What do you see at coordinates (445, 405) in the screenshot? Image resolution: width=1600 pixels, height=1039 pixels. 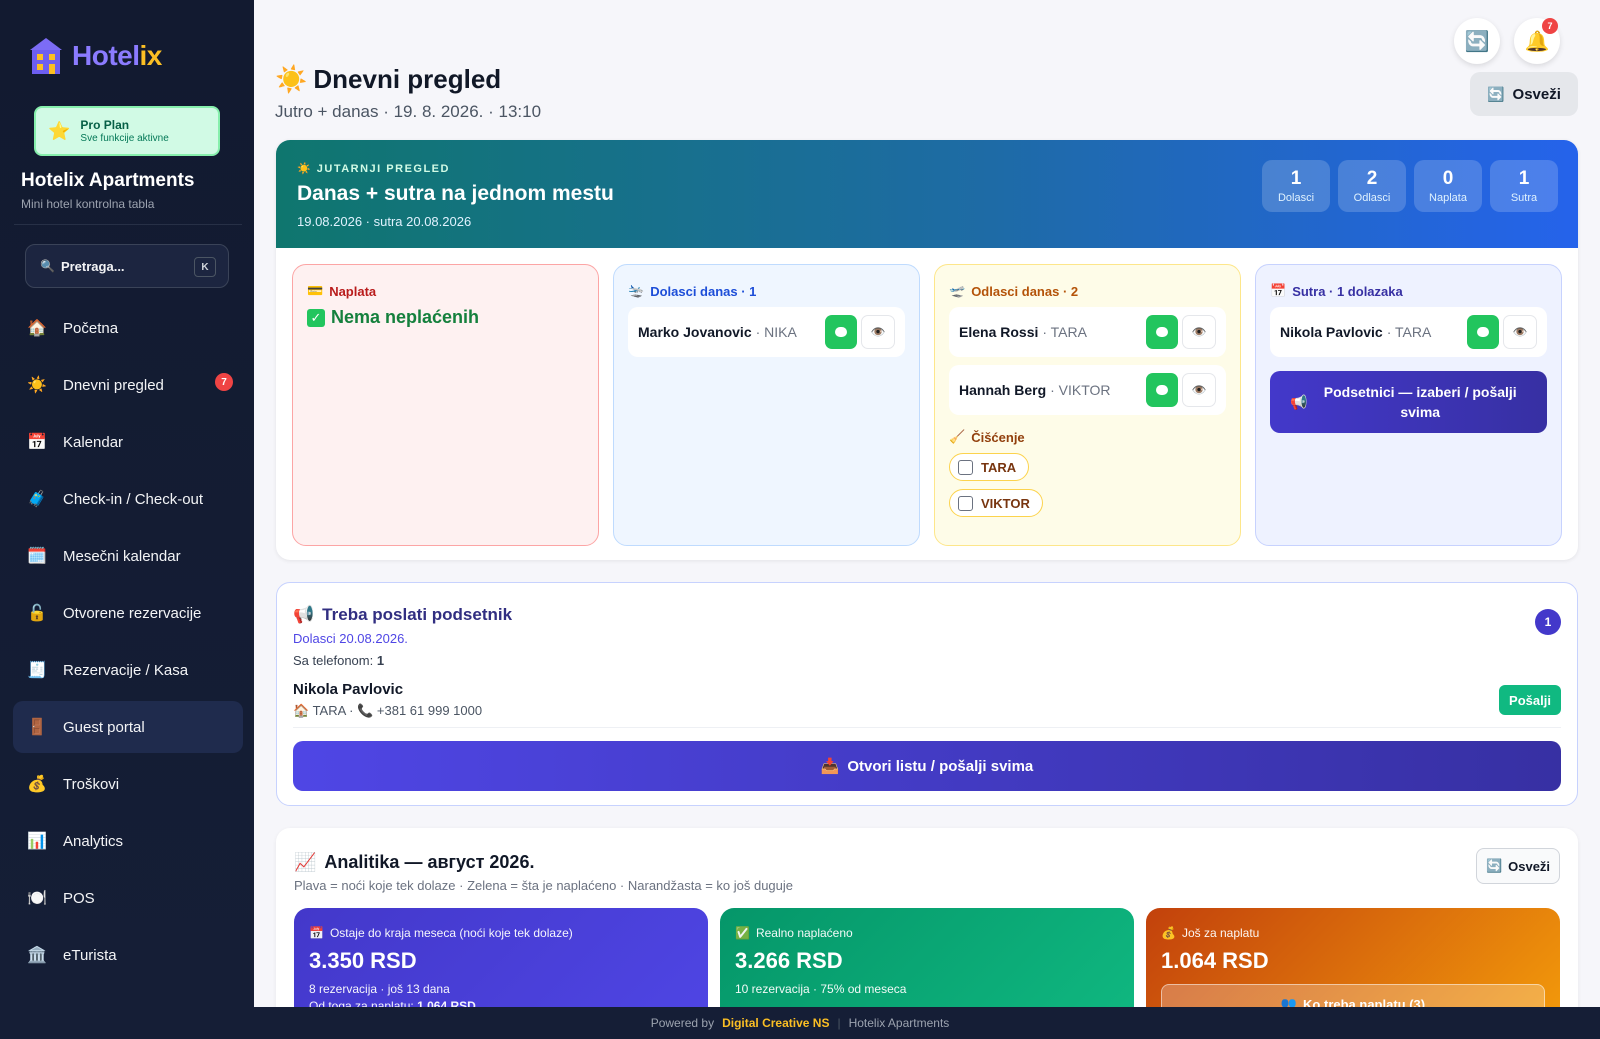 I see `payment-column: 💳 Naplata ✓ Nema neplaćenih` at bounding box center [445, 405].